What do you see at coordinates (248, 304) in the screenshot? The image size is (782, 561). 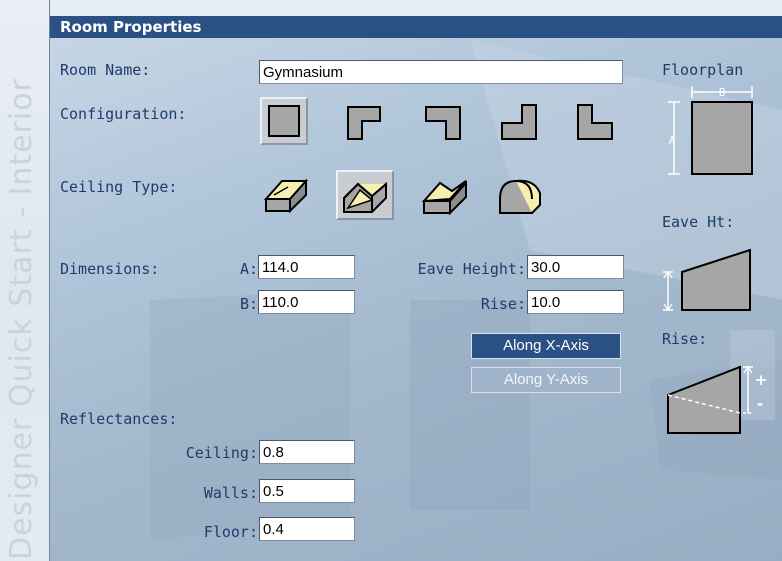 I see `dimension-b-label: B:` at bounding box center [248, 304].